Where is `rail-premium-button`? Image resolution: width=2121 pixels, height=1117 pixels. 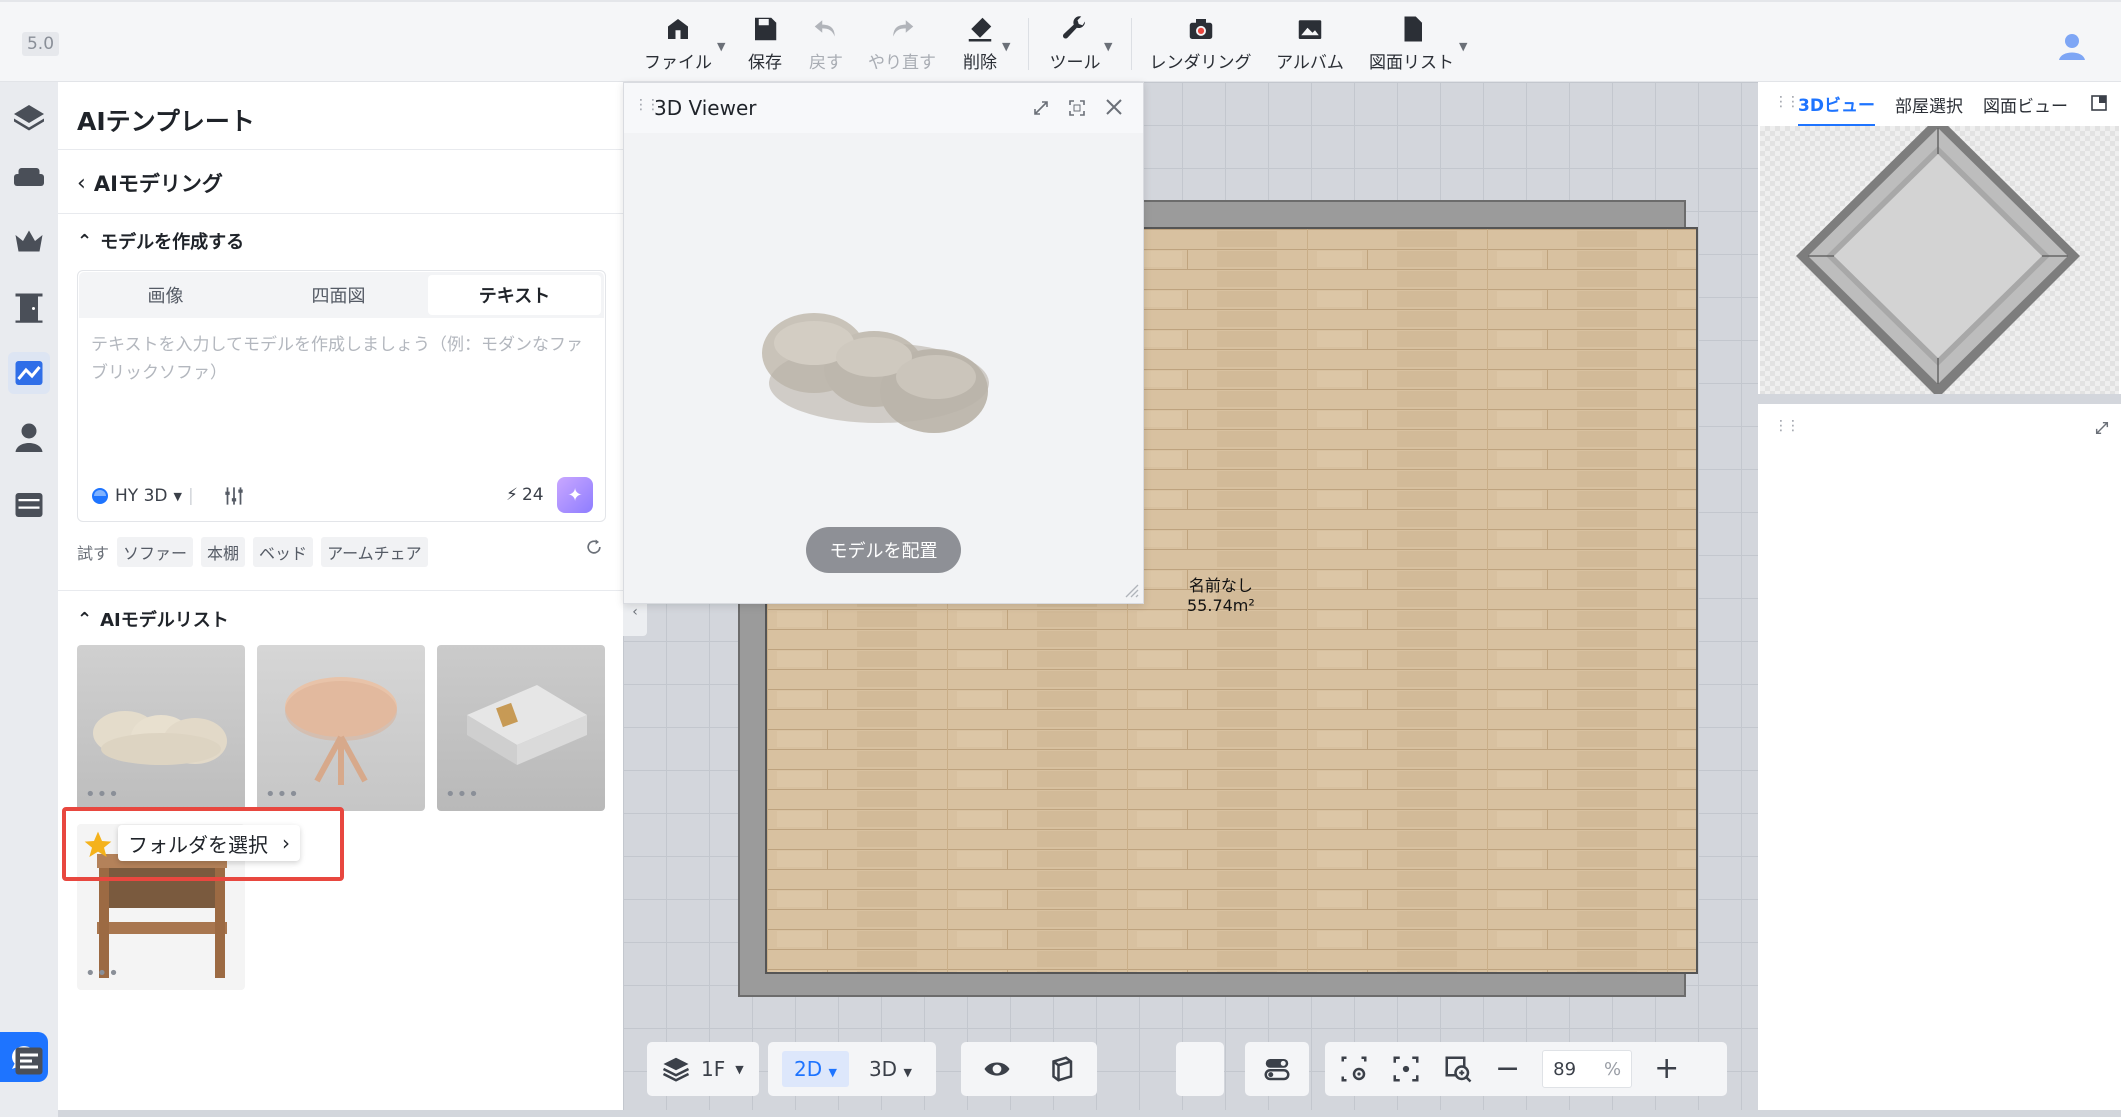 rail-premium-button is located at coordinates (29, 241).